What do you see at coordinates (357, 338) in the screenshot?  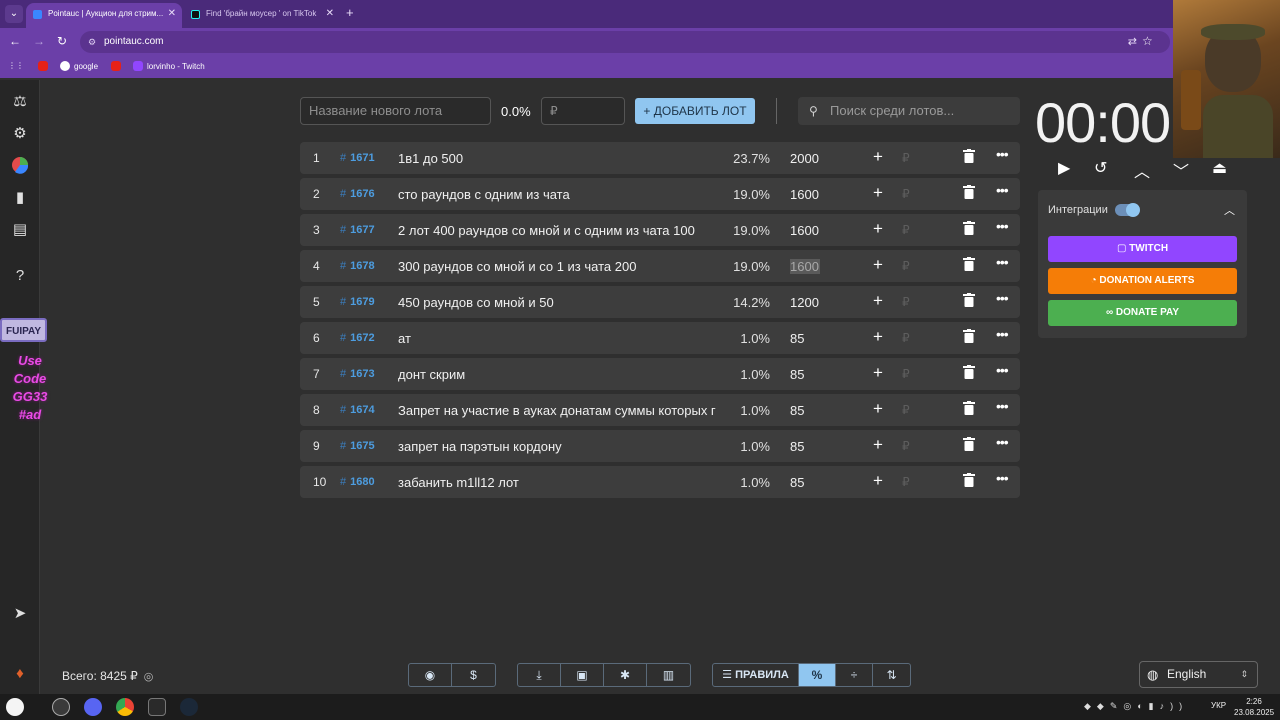 I see `lot-id: #1672` at bounding box center [357, 338].